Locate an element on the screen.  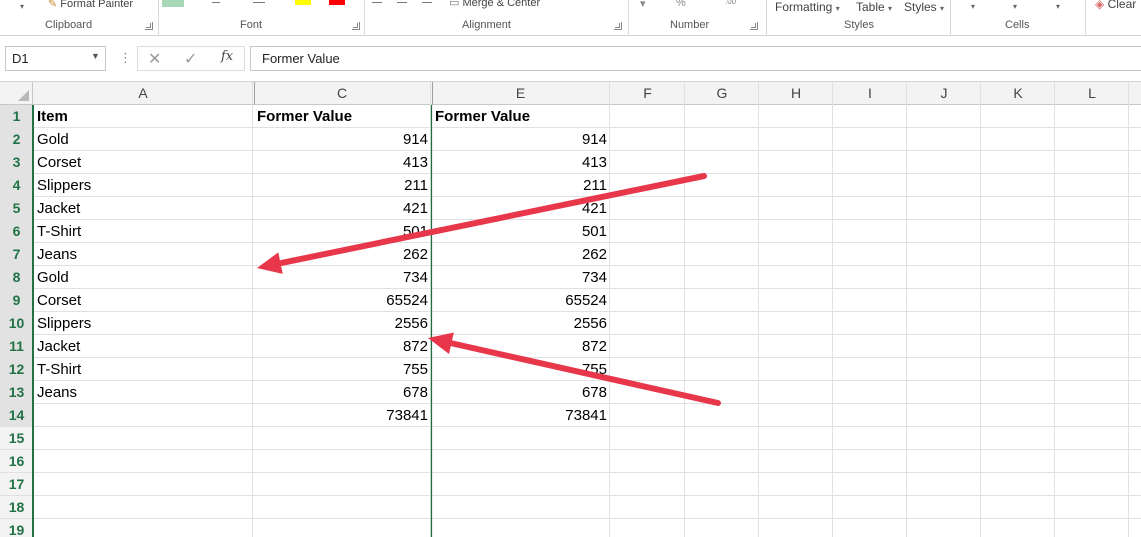
cell-c8: 734 is located at coordinates (342, 277).